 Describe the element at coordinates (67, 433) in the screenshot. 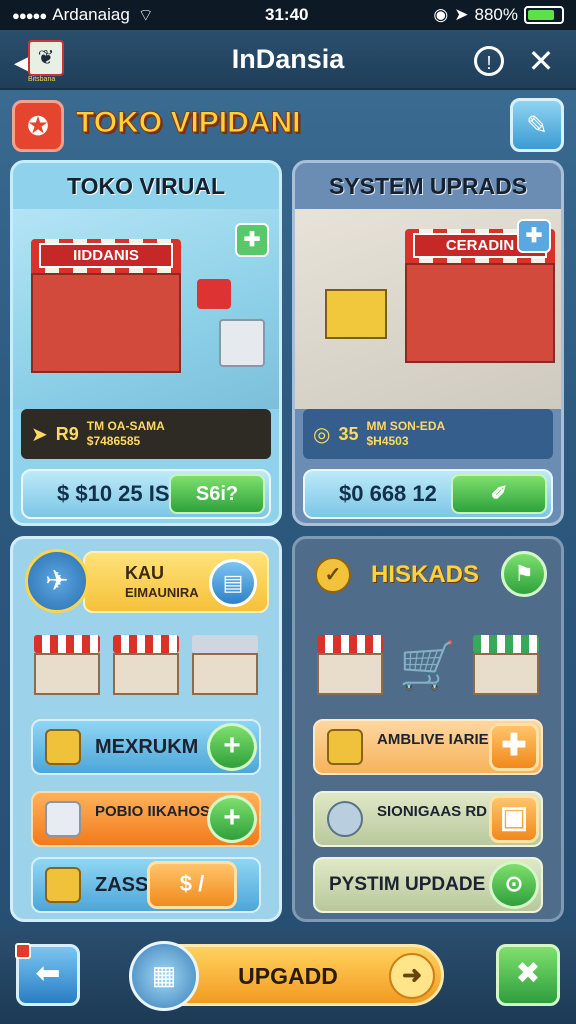

I see `toko-level: R9` at that location.